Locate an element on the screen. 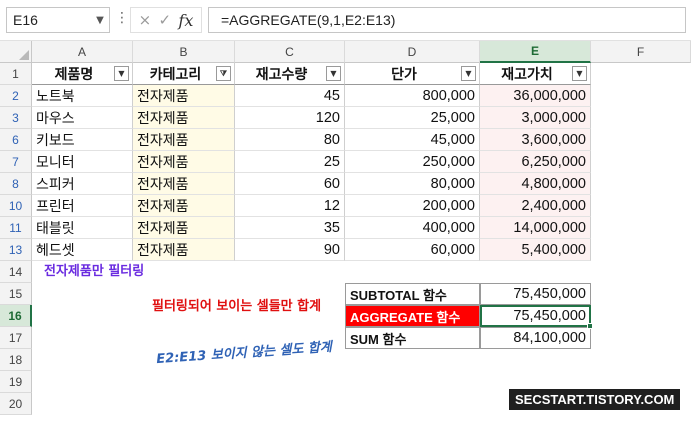 The width and height of the screenshot is (691, 421). row-header-19: 19 is located at coordinates (16, 382).